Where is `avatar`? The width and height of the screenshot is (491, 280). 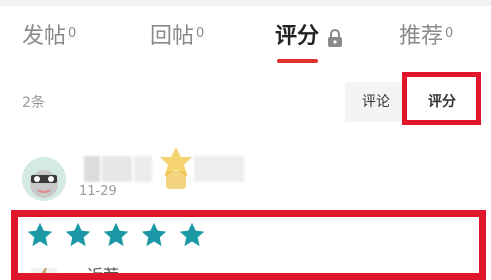 avatar is located at coordinates (44, 179).